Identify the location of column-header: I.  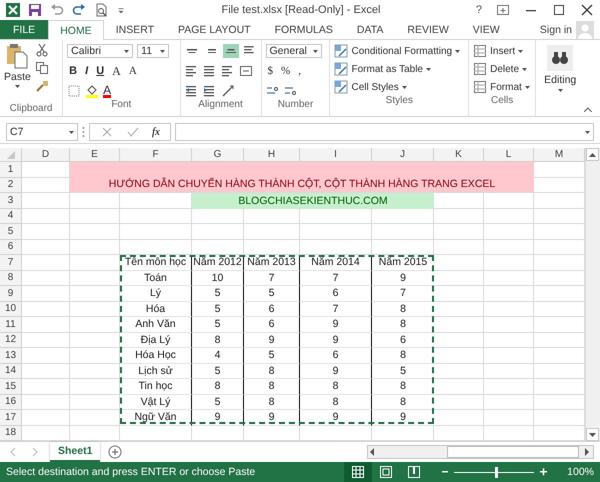
(336, 155).